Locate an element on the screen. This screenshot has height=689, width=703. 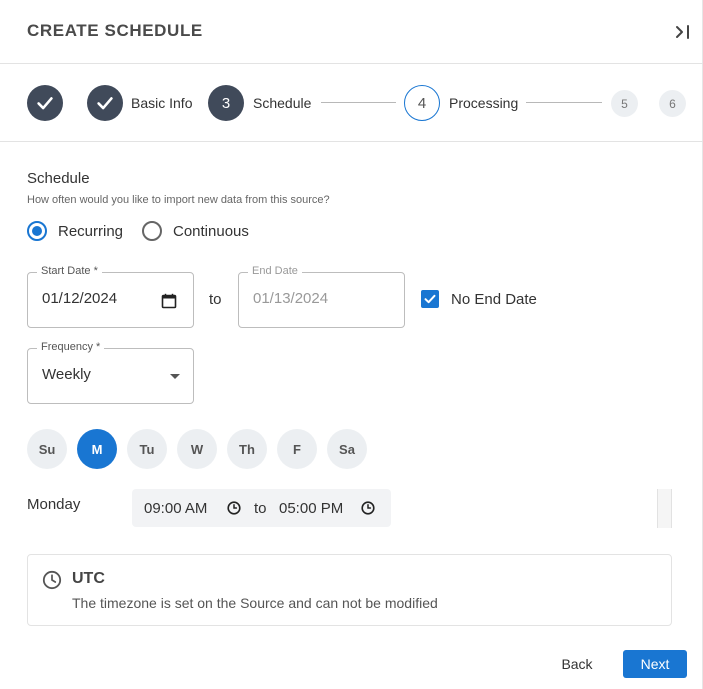
day-monday: M is located at coordinates (97, 449).